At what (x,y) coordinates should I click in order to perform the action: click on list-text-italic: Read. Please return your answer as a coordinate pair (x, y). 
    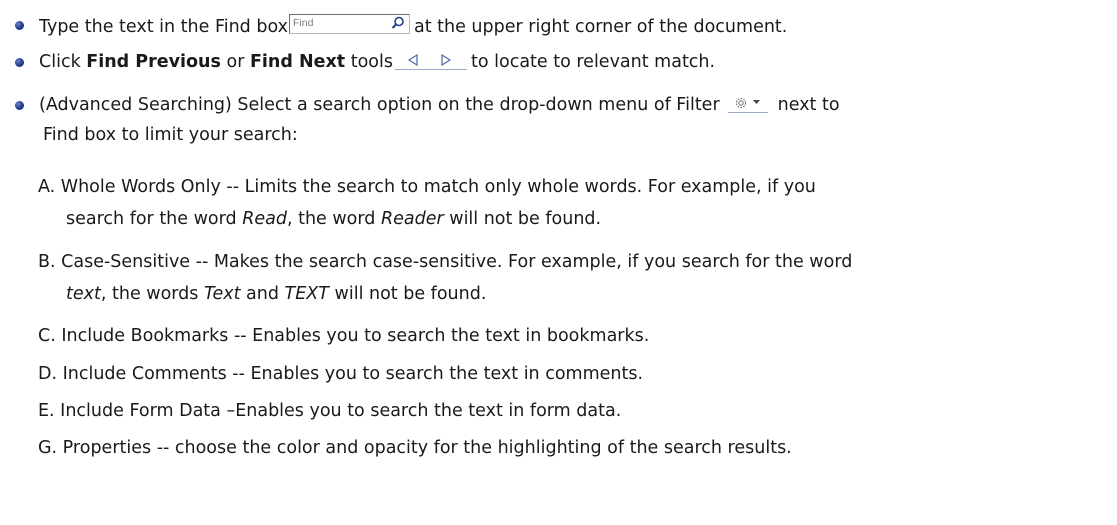
    Looking at the image, I should click on (264, 219).